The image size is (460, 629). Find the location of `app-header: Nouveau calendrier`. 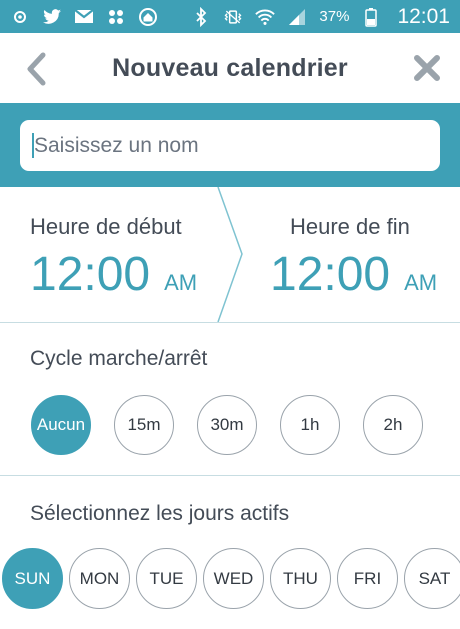

app-header: Nouveau calendrier is located at coordinates (230, 68).